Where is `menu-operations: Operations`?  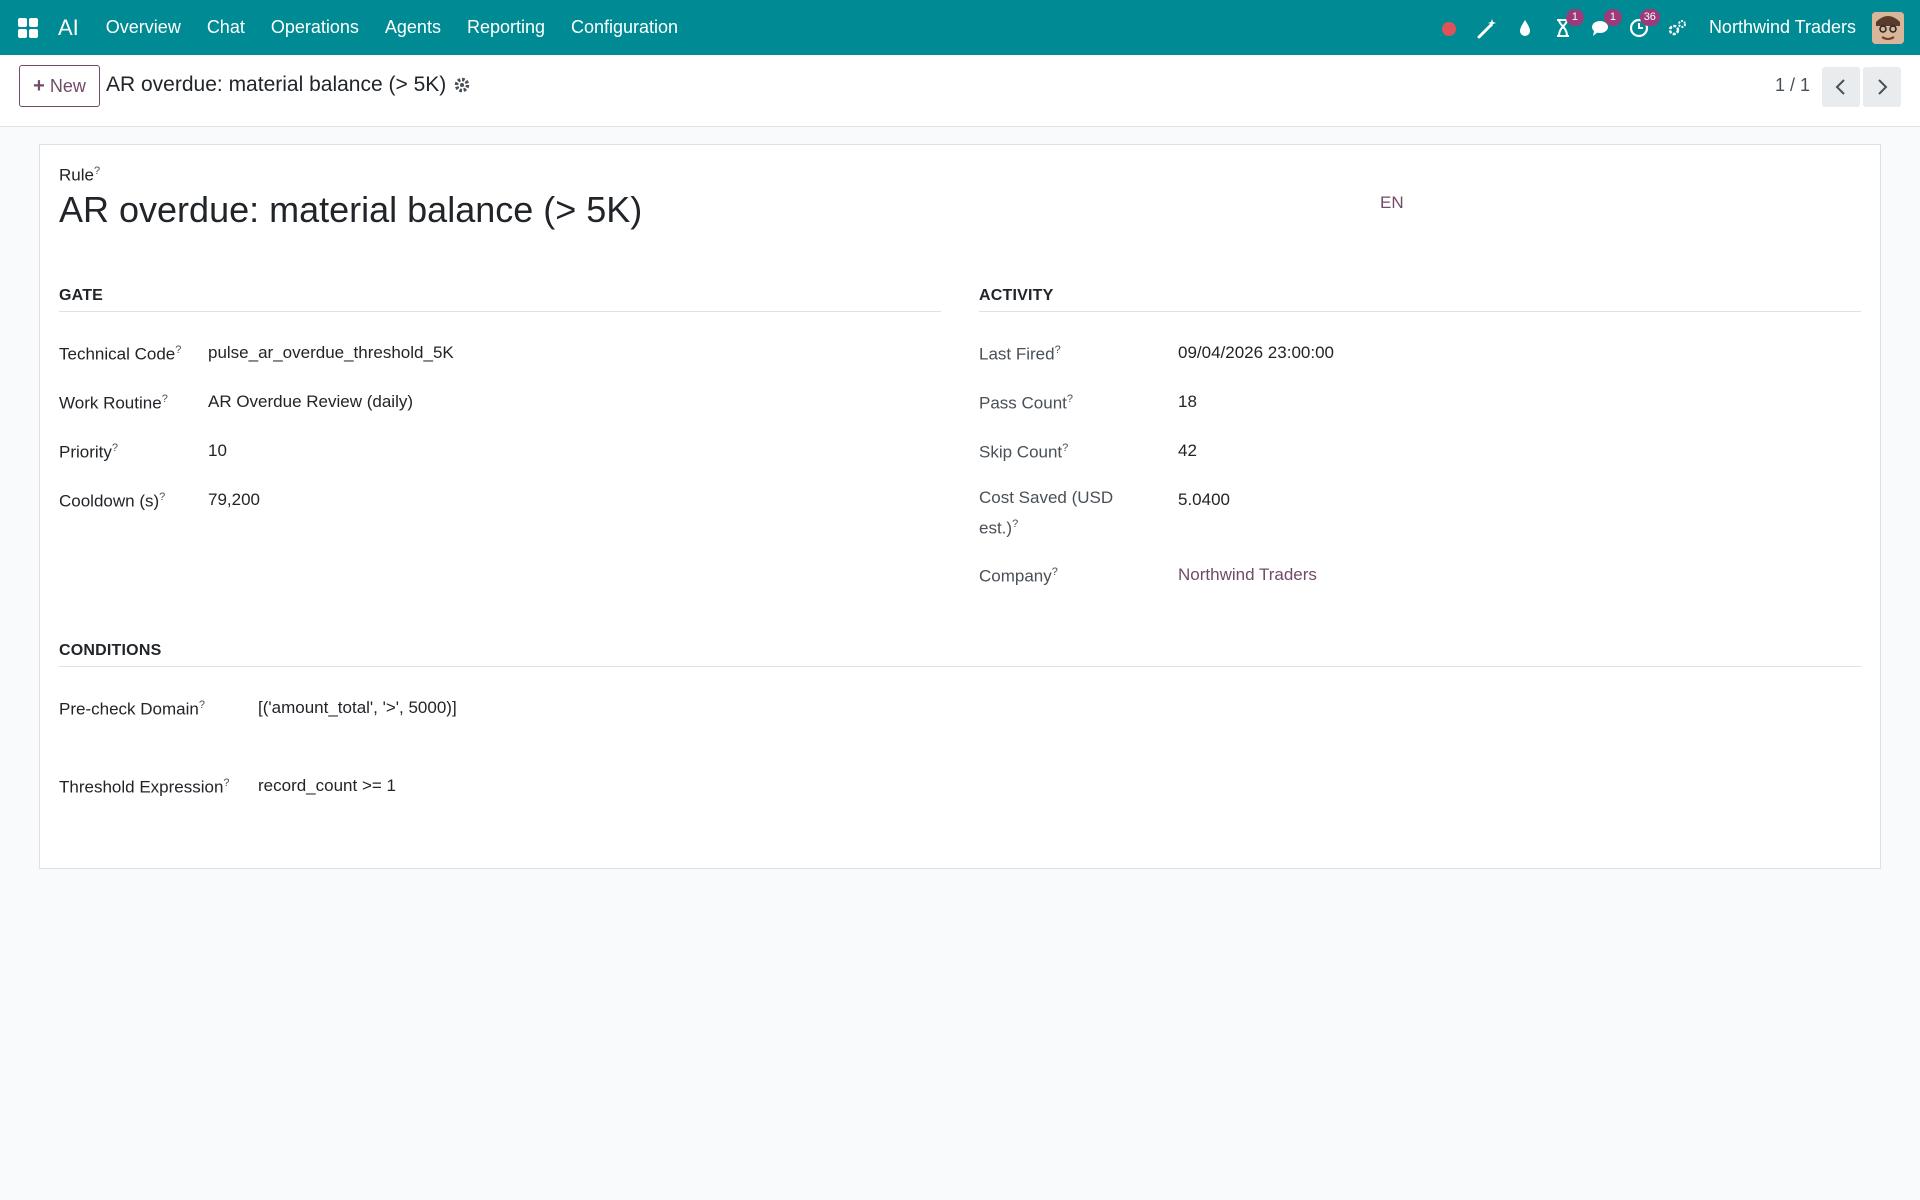
menu-operations: Operations is located at coordinates (315, 27).